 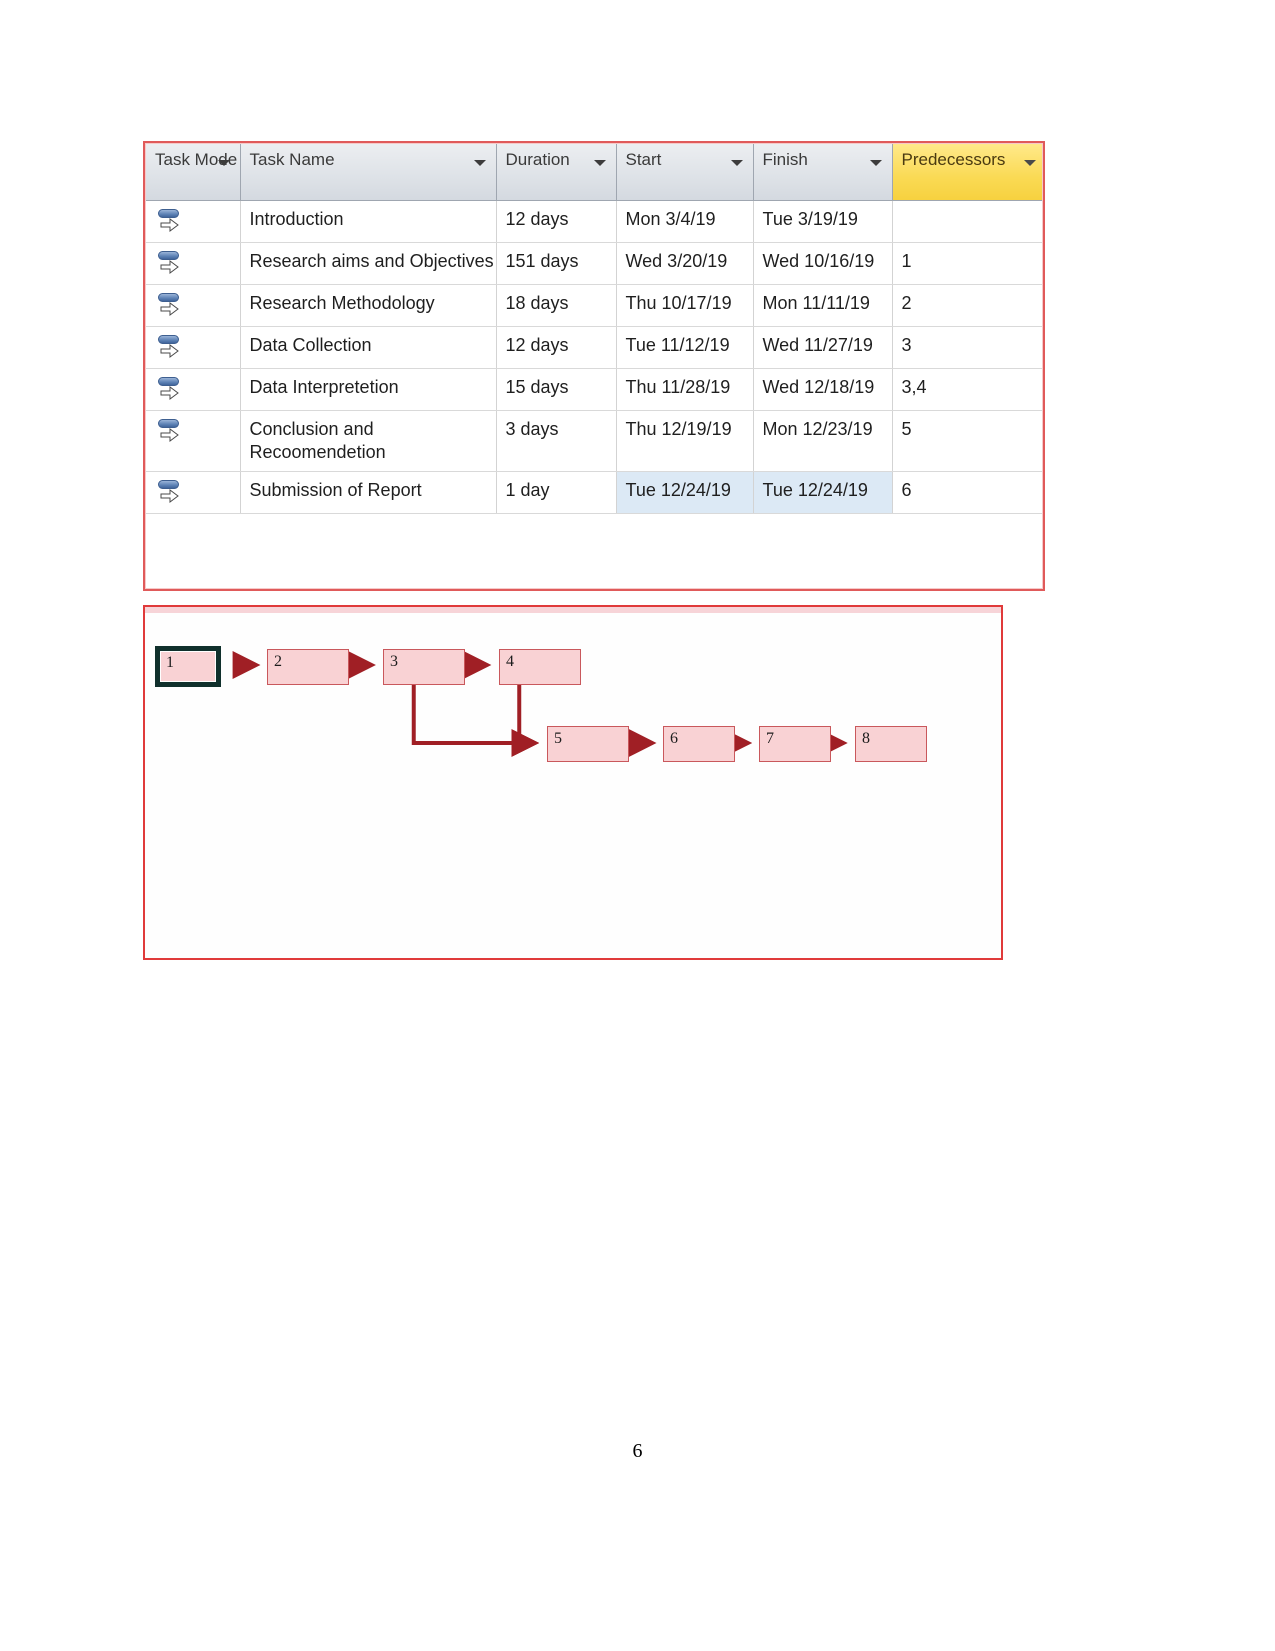 I want to click on cell-finish: Tue 12/24/19, so click(x=823, y=493).